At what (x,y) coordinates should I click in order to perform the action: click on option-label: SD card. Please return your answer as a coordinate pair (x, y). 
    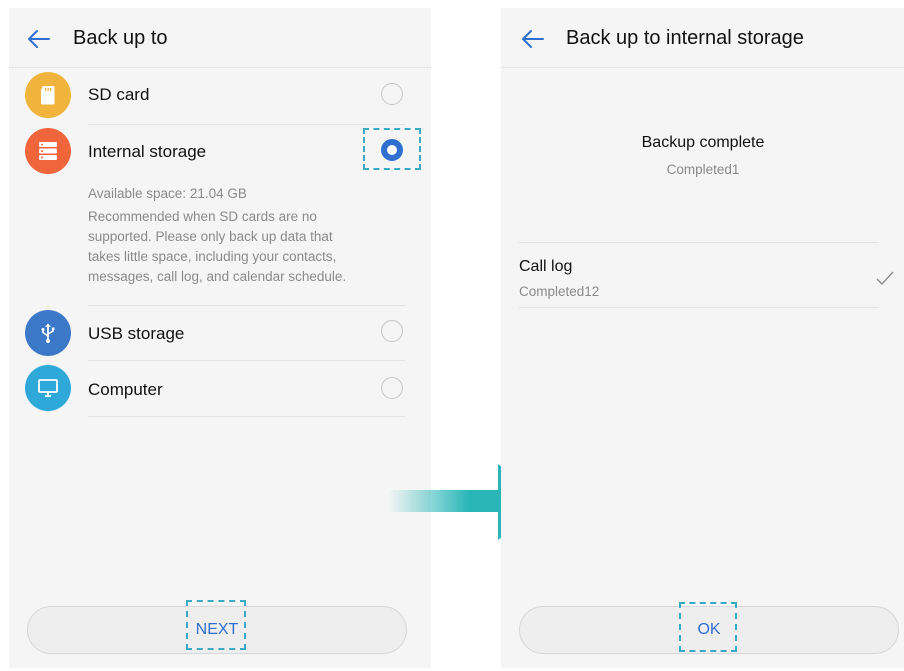
    Looking at the image, I should click on (119, 94).